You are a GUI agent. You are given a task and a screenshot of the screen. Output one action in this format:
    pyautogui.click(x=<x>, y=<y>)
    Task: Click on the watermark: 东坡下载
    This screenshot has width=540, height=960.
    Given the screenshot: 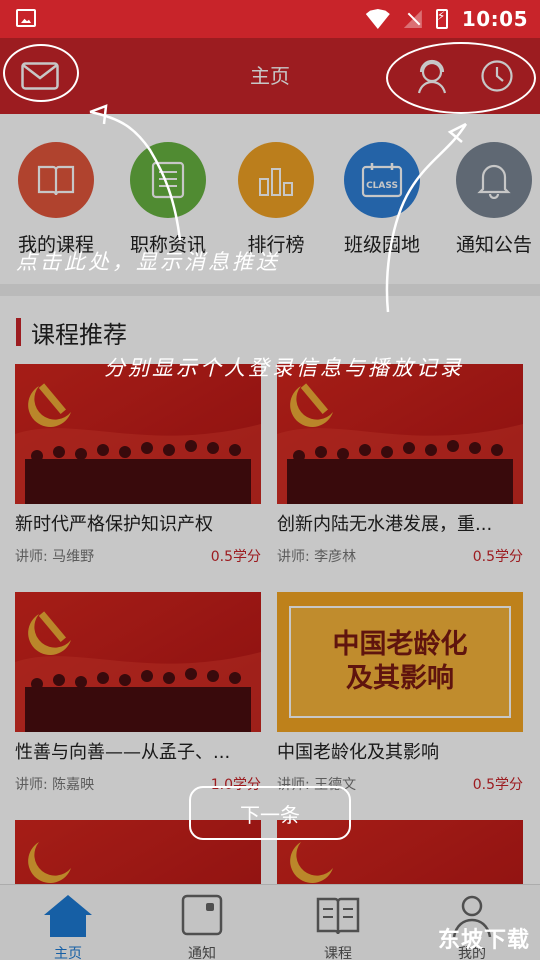 What is the action you would take?
    pyautogui.click(x=483, y=940)
    